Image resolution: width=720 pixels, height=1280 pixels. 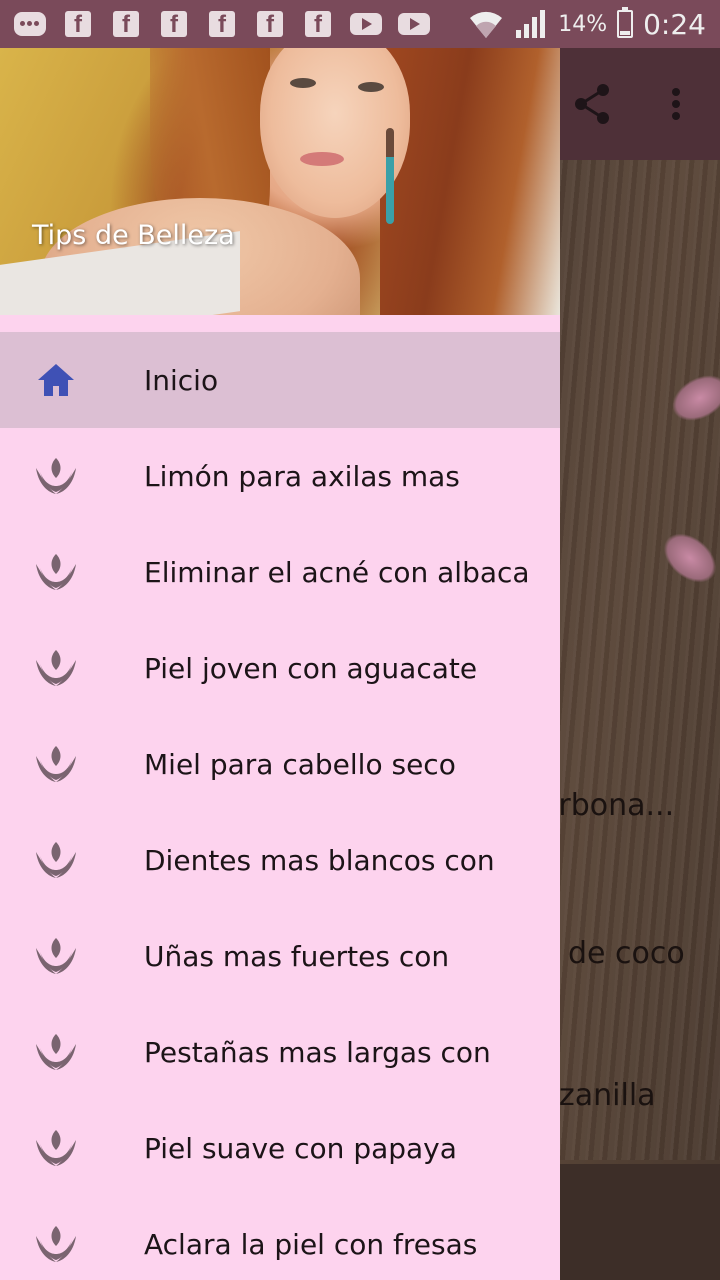 I want to click on menu-item-fresas: Aclara la piel con fresas, so click(x=280, y=1238).